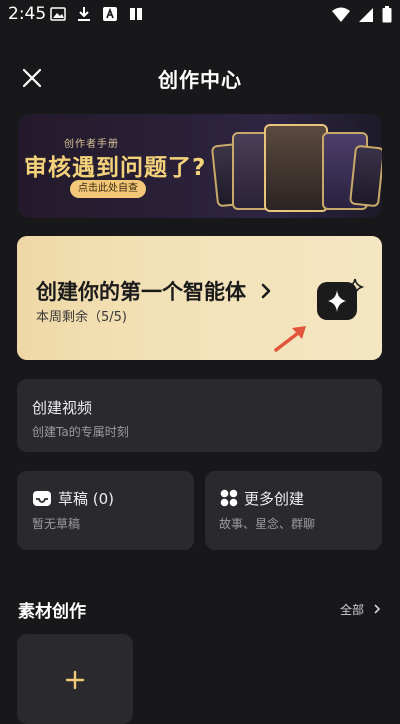  What do you see at coordinates (387, 14) in the screenshot?
I see `battery-icon` at bounding box center [387, 14].